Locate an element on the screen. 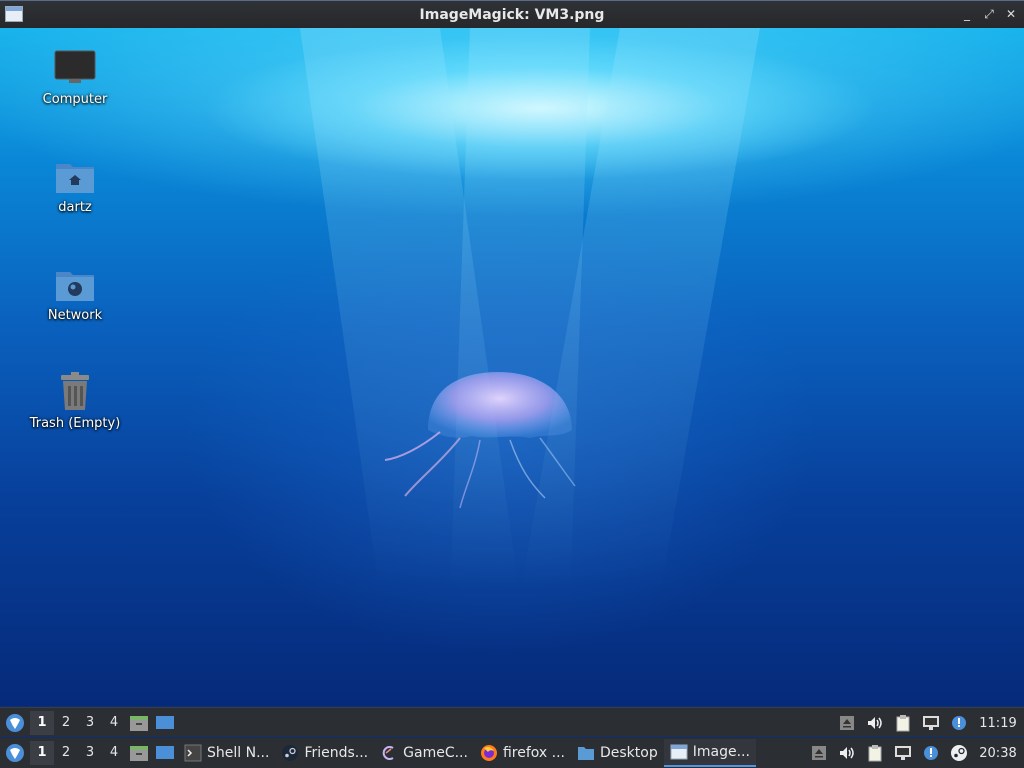  task-desktop: Desktop is located at coordinates (617, 753).